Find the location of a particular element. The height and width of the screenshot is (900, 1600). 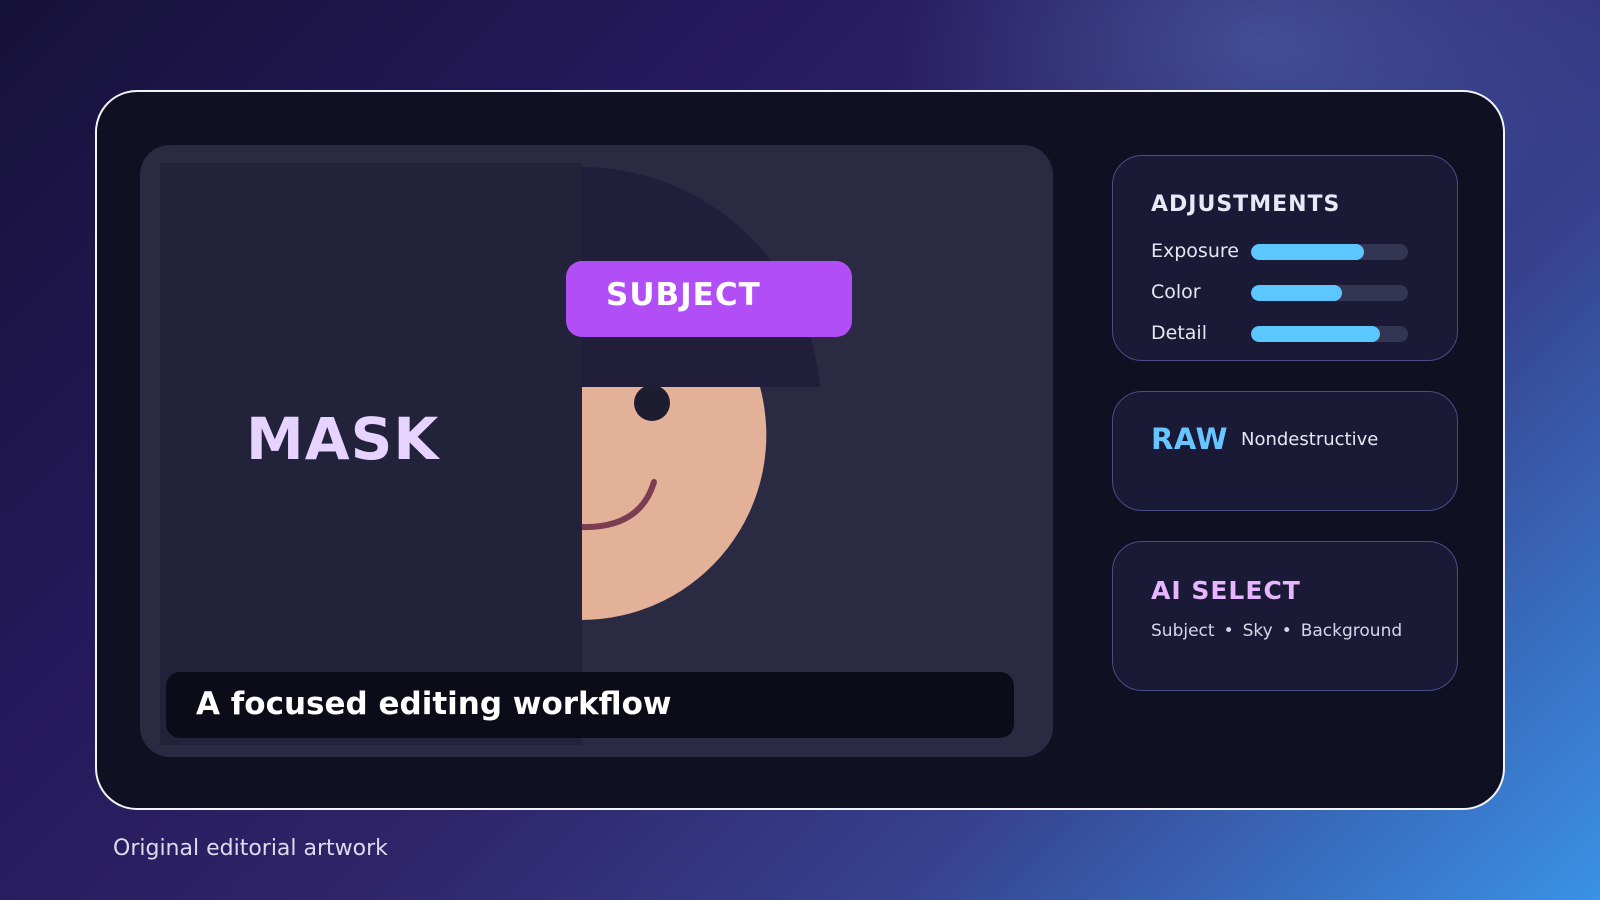

adjustments-panel: ADJUSTMENTS Exposure Color Detail is located at coordinates (1285, 258).